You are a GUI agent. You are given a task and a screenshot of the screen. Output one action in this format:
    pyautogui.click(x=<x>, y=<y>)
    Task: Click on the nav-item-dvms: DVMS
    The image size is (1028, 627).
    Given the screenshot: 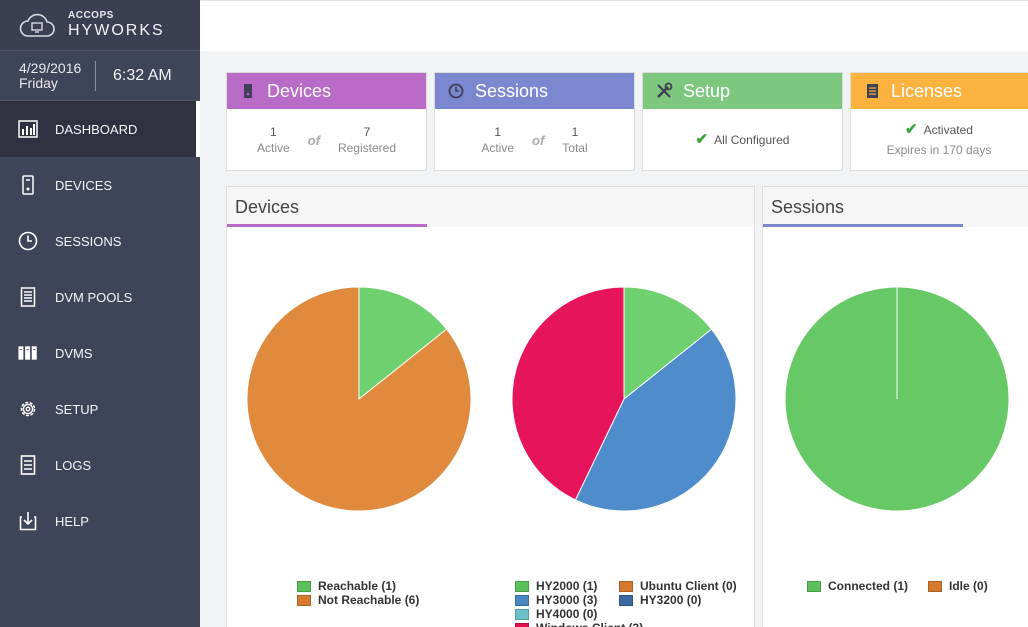 What is the action you would take?
    pyautogui.click(x=100, y=353)
    